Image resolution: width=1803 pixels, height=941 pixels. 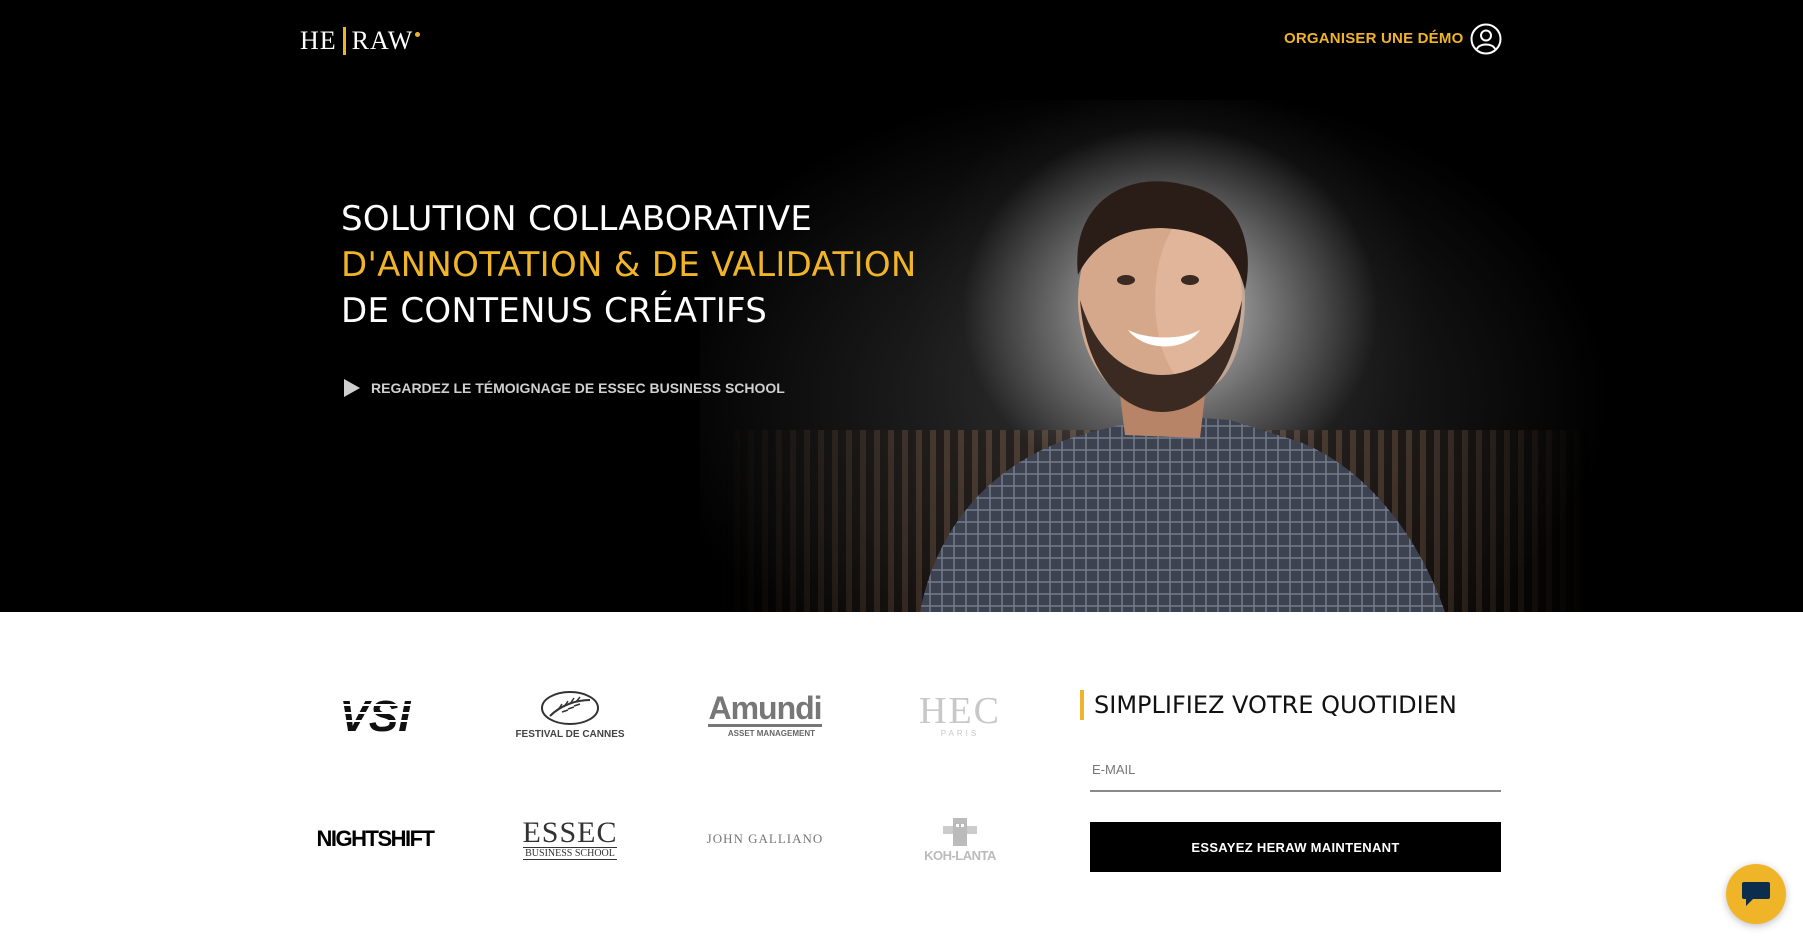 What do you see at coordinates (1268, 705) in the screenshot?
I see `simplify-title: SIMPLIFIEZ VOTRE QUOTIDIEN` at bounding box center [1268, 705].